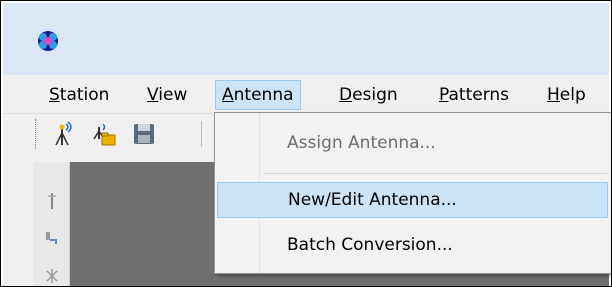 The height and width of the screenshot is (287, 612). I want to click on menu-separator, so click(435, 173).